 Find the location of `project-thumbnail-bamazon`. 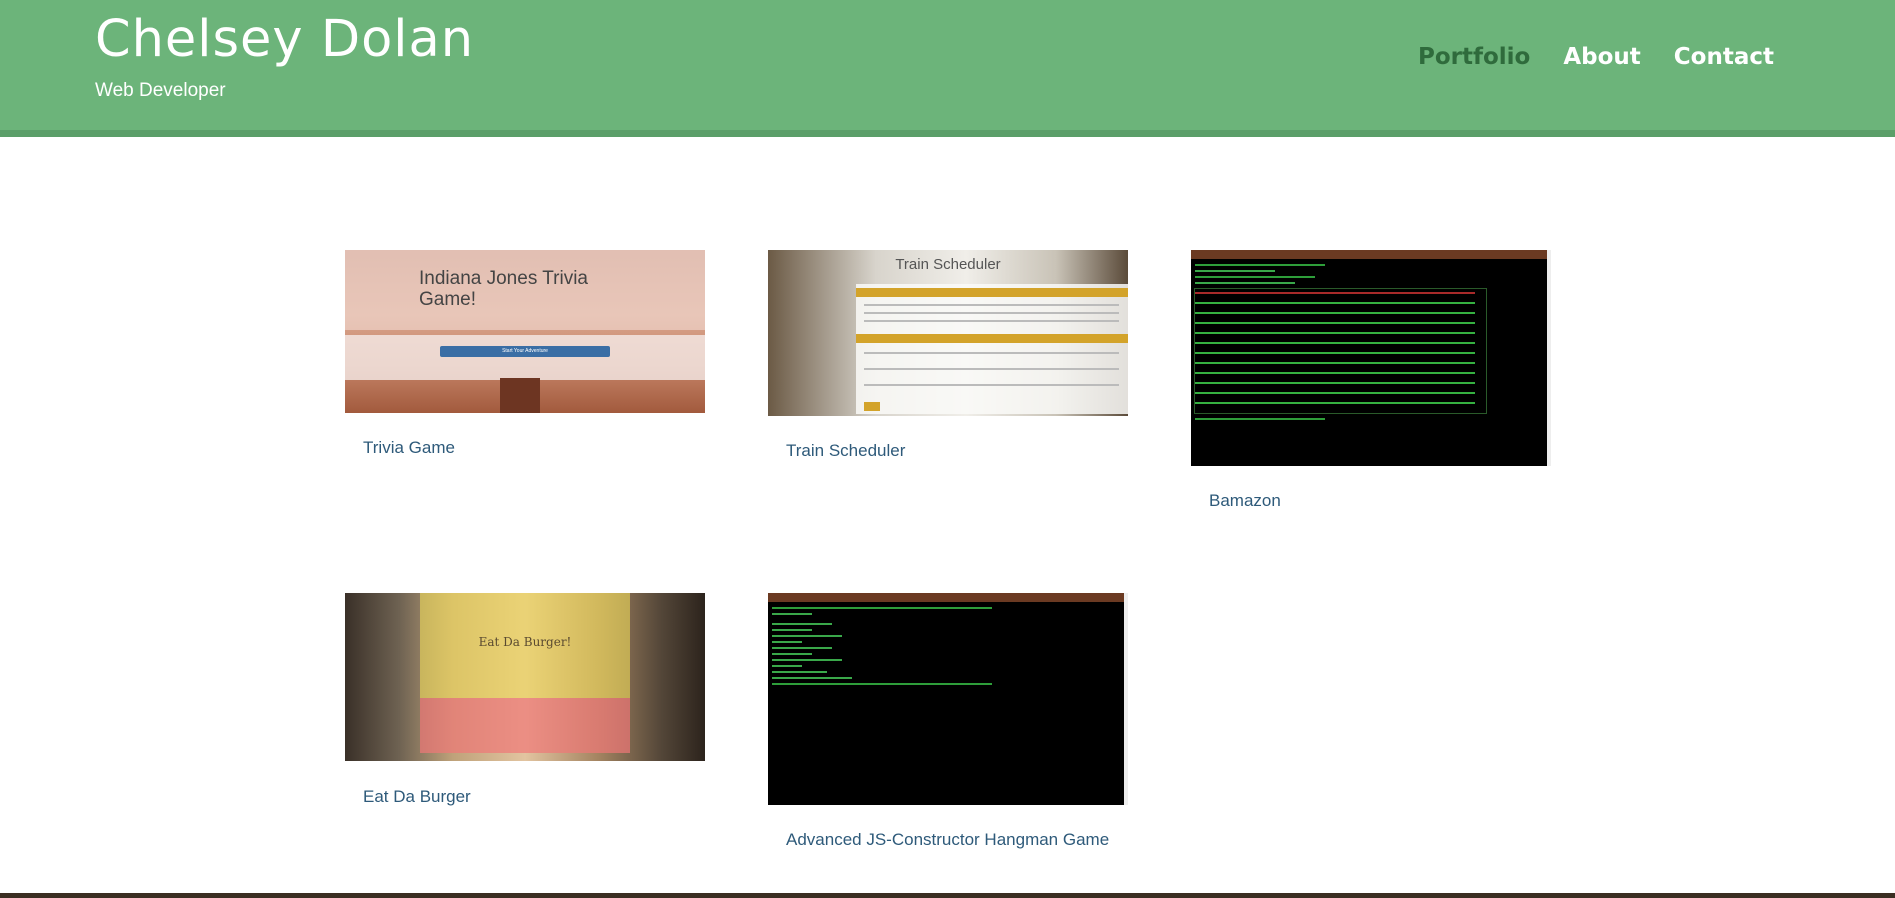

project-thumbnail-bamazon is located at coordinates (1371, 358).